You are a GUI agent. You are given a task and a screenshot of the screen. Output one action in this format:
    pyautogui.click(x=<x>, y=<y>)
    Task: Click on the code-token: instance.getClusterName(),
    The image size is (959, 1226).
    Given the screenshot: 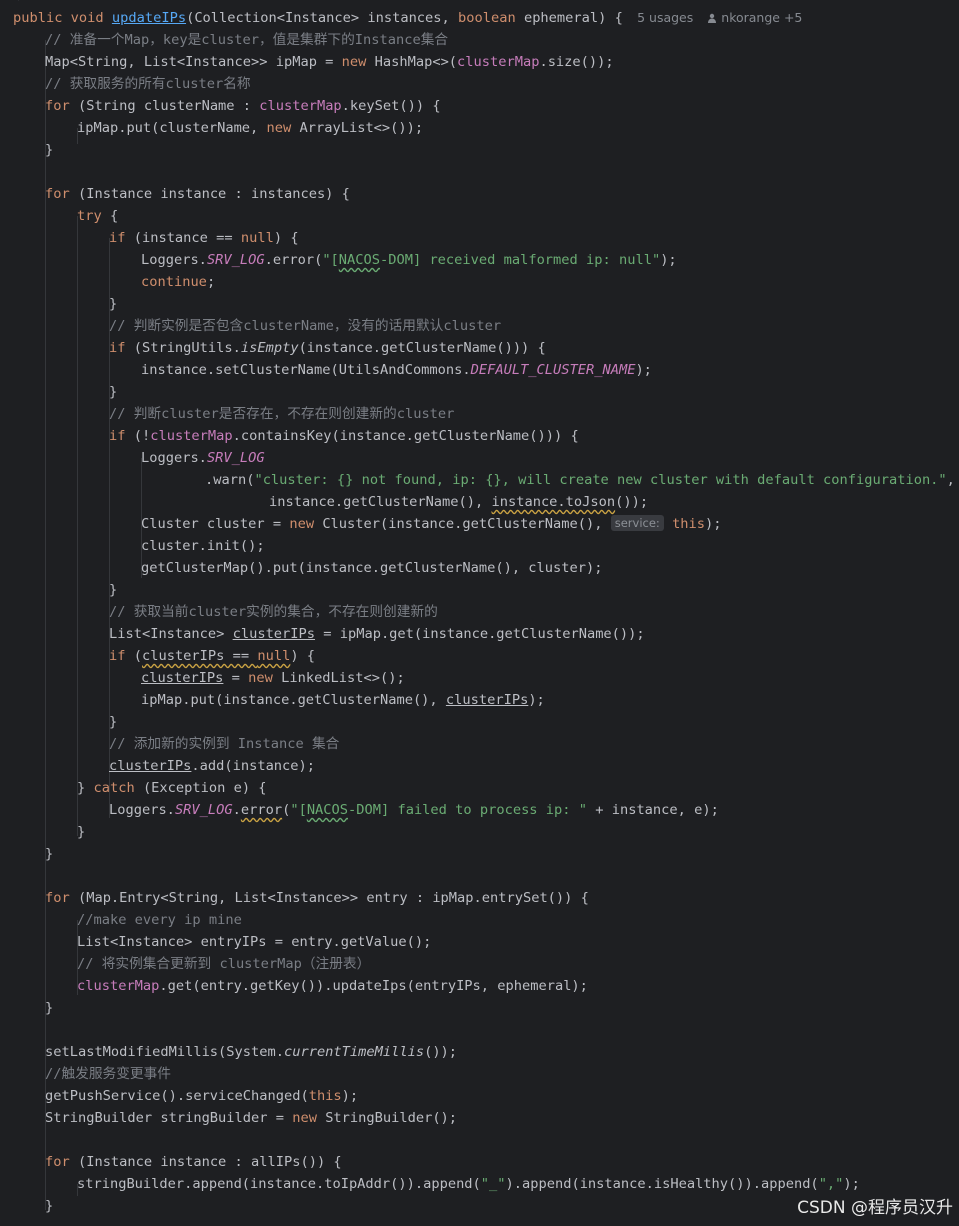 What is the action you would take?
    pyautogui.click(x=380, y=502)
    